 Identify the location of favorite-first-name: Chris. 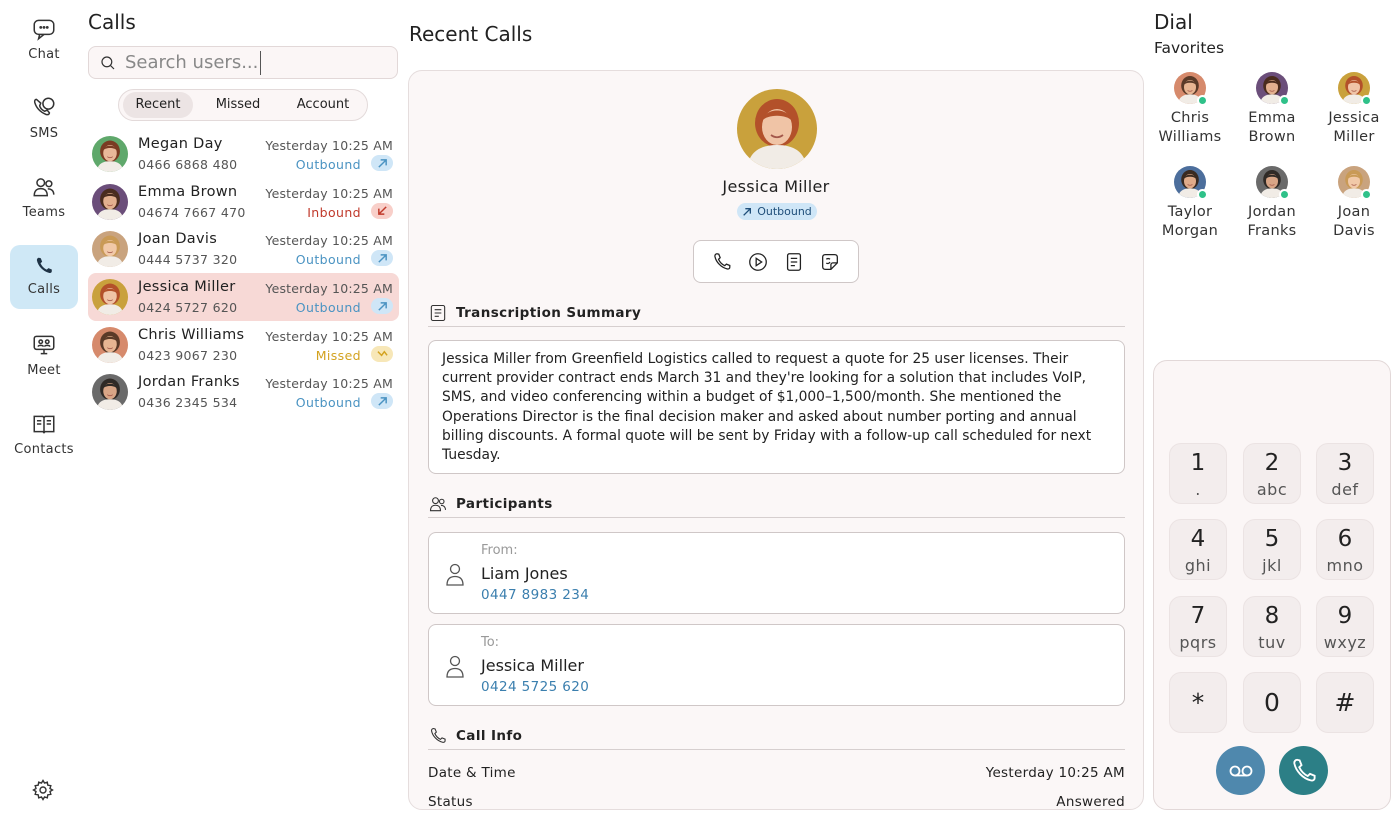
(1190, 118).